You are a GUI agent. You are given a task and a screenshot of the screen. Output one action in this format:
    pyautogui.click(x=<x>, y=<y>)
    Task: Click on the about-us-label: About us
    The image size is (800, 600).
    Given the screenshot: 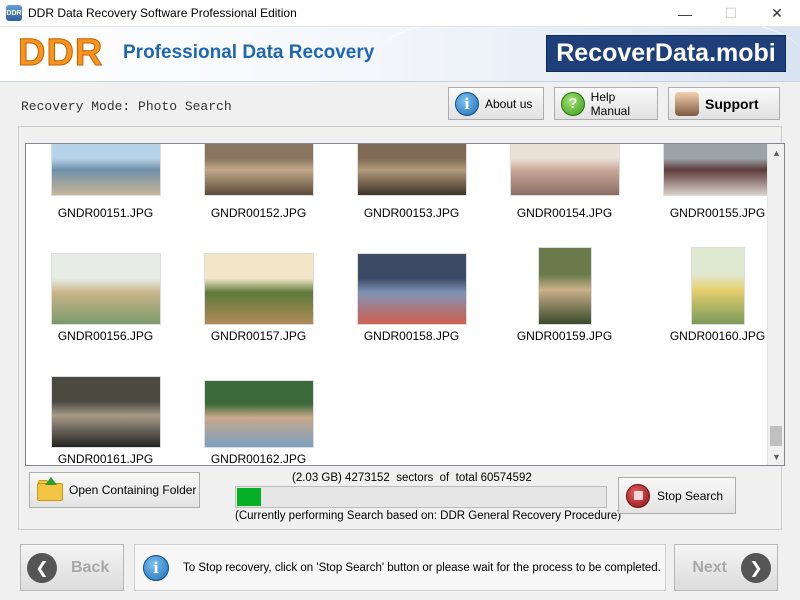 What is the action you would take?
    pyautogui.click(x=509, y=103)
    